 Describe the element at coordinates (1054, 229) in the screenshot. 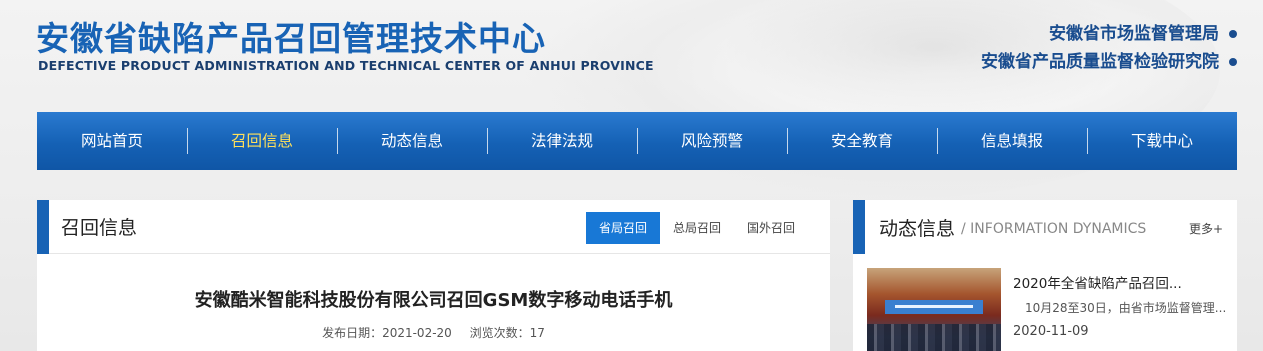

I see `news-panel-subtitle: / INFORMATION DYNAMICS` at that location.